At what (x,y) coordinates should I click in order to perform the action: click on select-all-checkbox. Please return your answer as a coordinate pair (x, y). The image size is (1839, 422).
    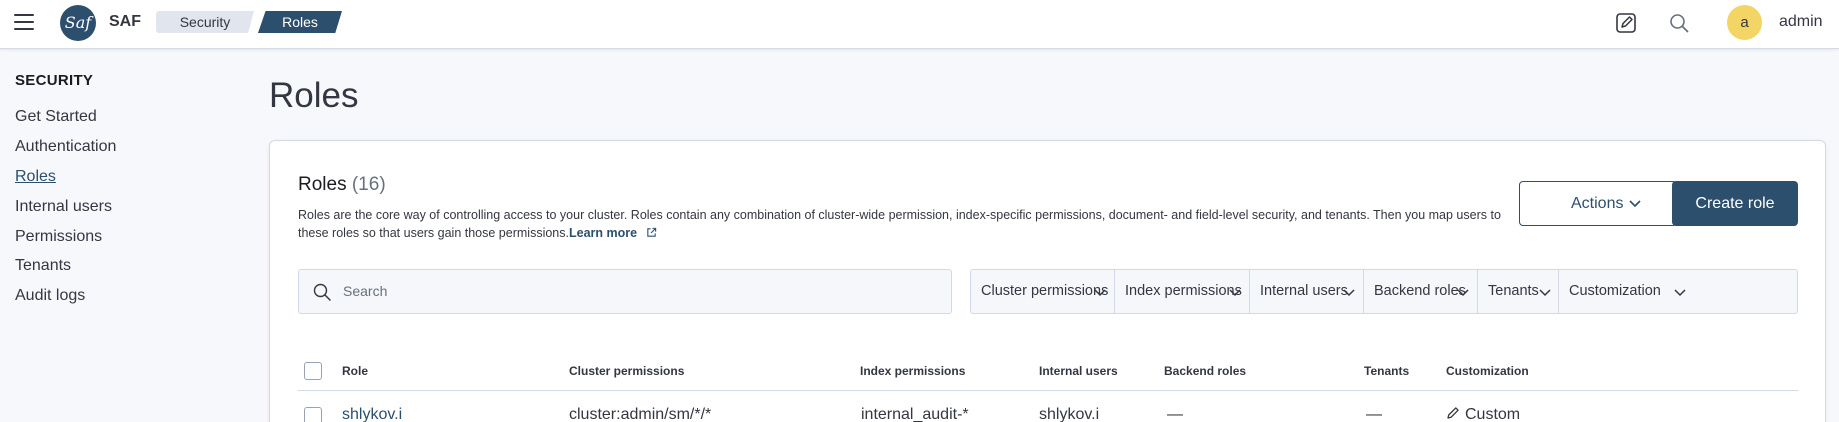
    Looking at the image, I should click on (313, 371).